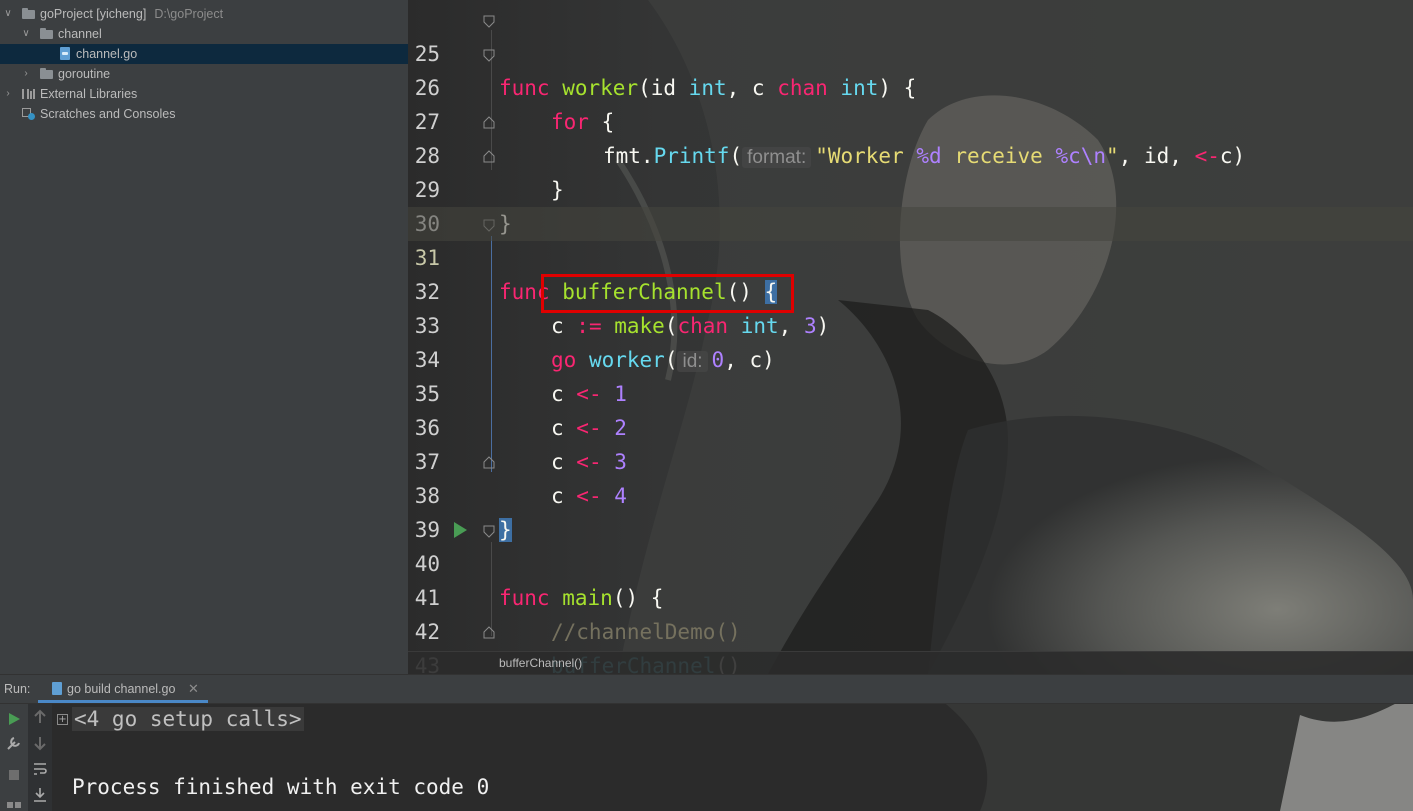 This screenshot has height=811, width=1413. What do you see at coordinates (910, 153) in the screenshot?
I see `code-line: 28 }` at bounding box center [910, 153].